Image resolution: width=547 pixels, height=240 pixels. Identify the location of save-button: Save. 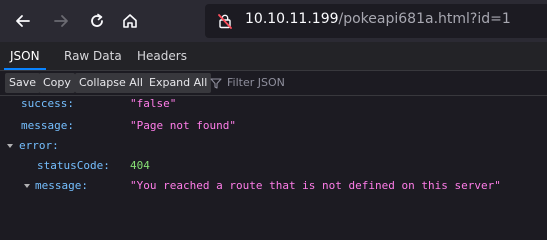
(23, 83).